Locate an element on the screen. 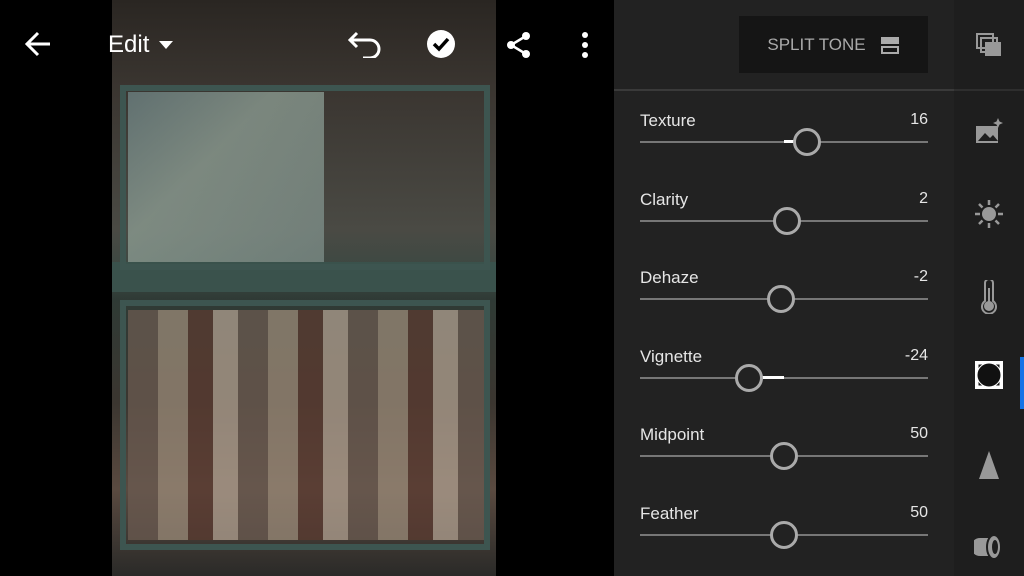 The height and width of the screenshot is (576, 1024). split-tone-button: SPLIT TONE is located at coordinates (833, 44).